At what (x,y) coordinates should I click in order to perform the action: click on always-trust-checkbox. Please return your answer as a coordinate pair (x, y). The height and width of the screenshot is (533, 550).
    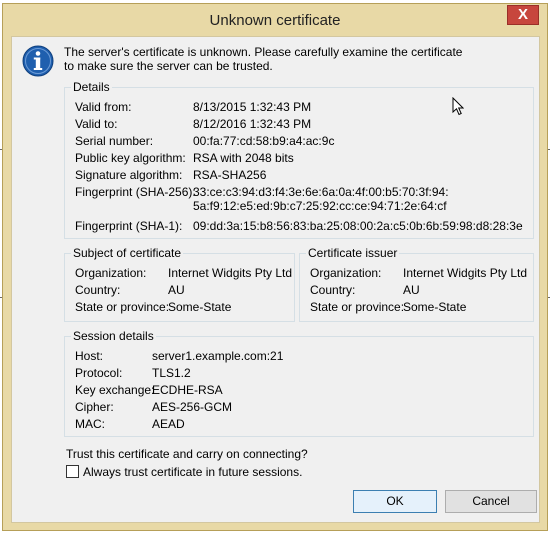
    Looking at the image, I should click on (72, 471).